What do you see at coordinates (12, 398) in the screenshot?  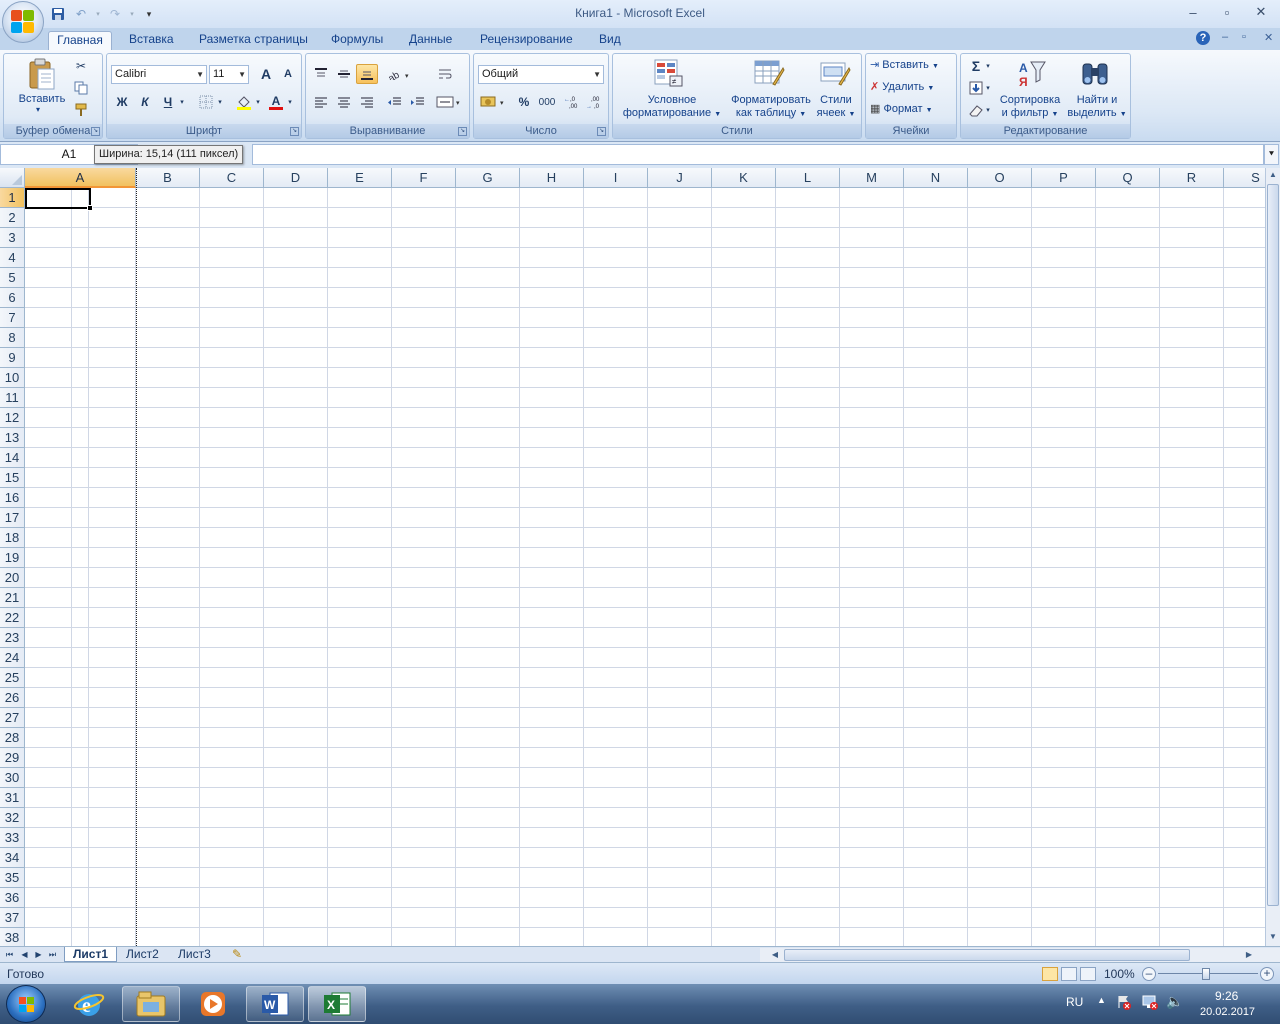 I see `row-header-11: 11` at bounding box center [12, 398].